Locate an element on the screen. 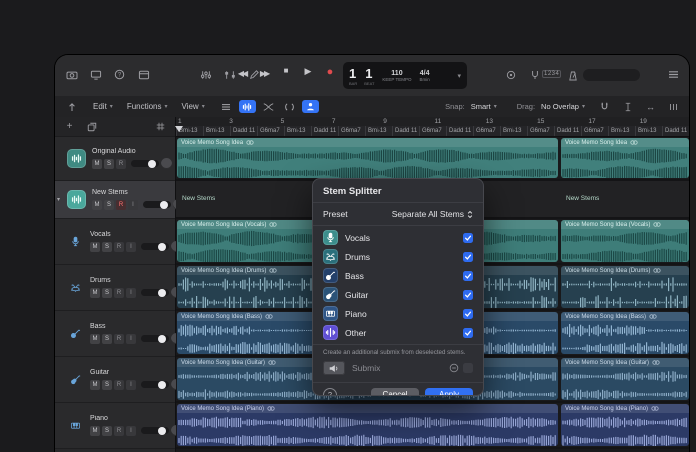  stem-row-vocals: Vocals is located at coordinates (398, 237).